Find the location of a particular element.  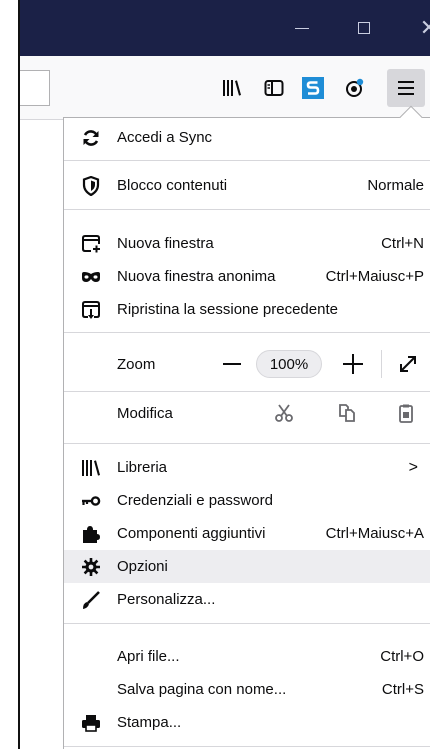

key-icon is located at coordinates (91, 501).